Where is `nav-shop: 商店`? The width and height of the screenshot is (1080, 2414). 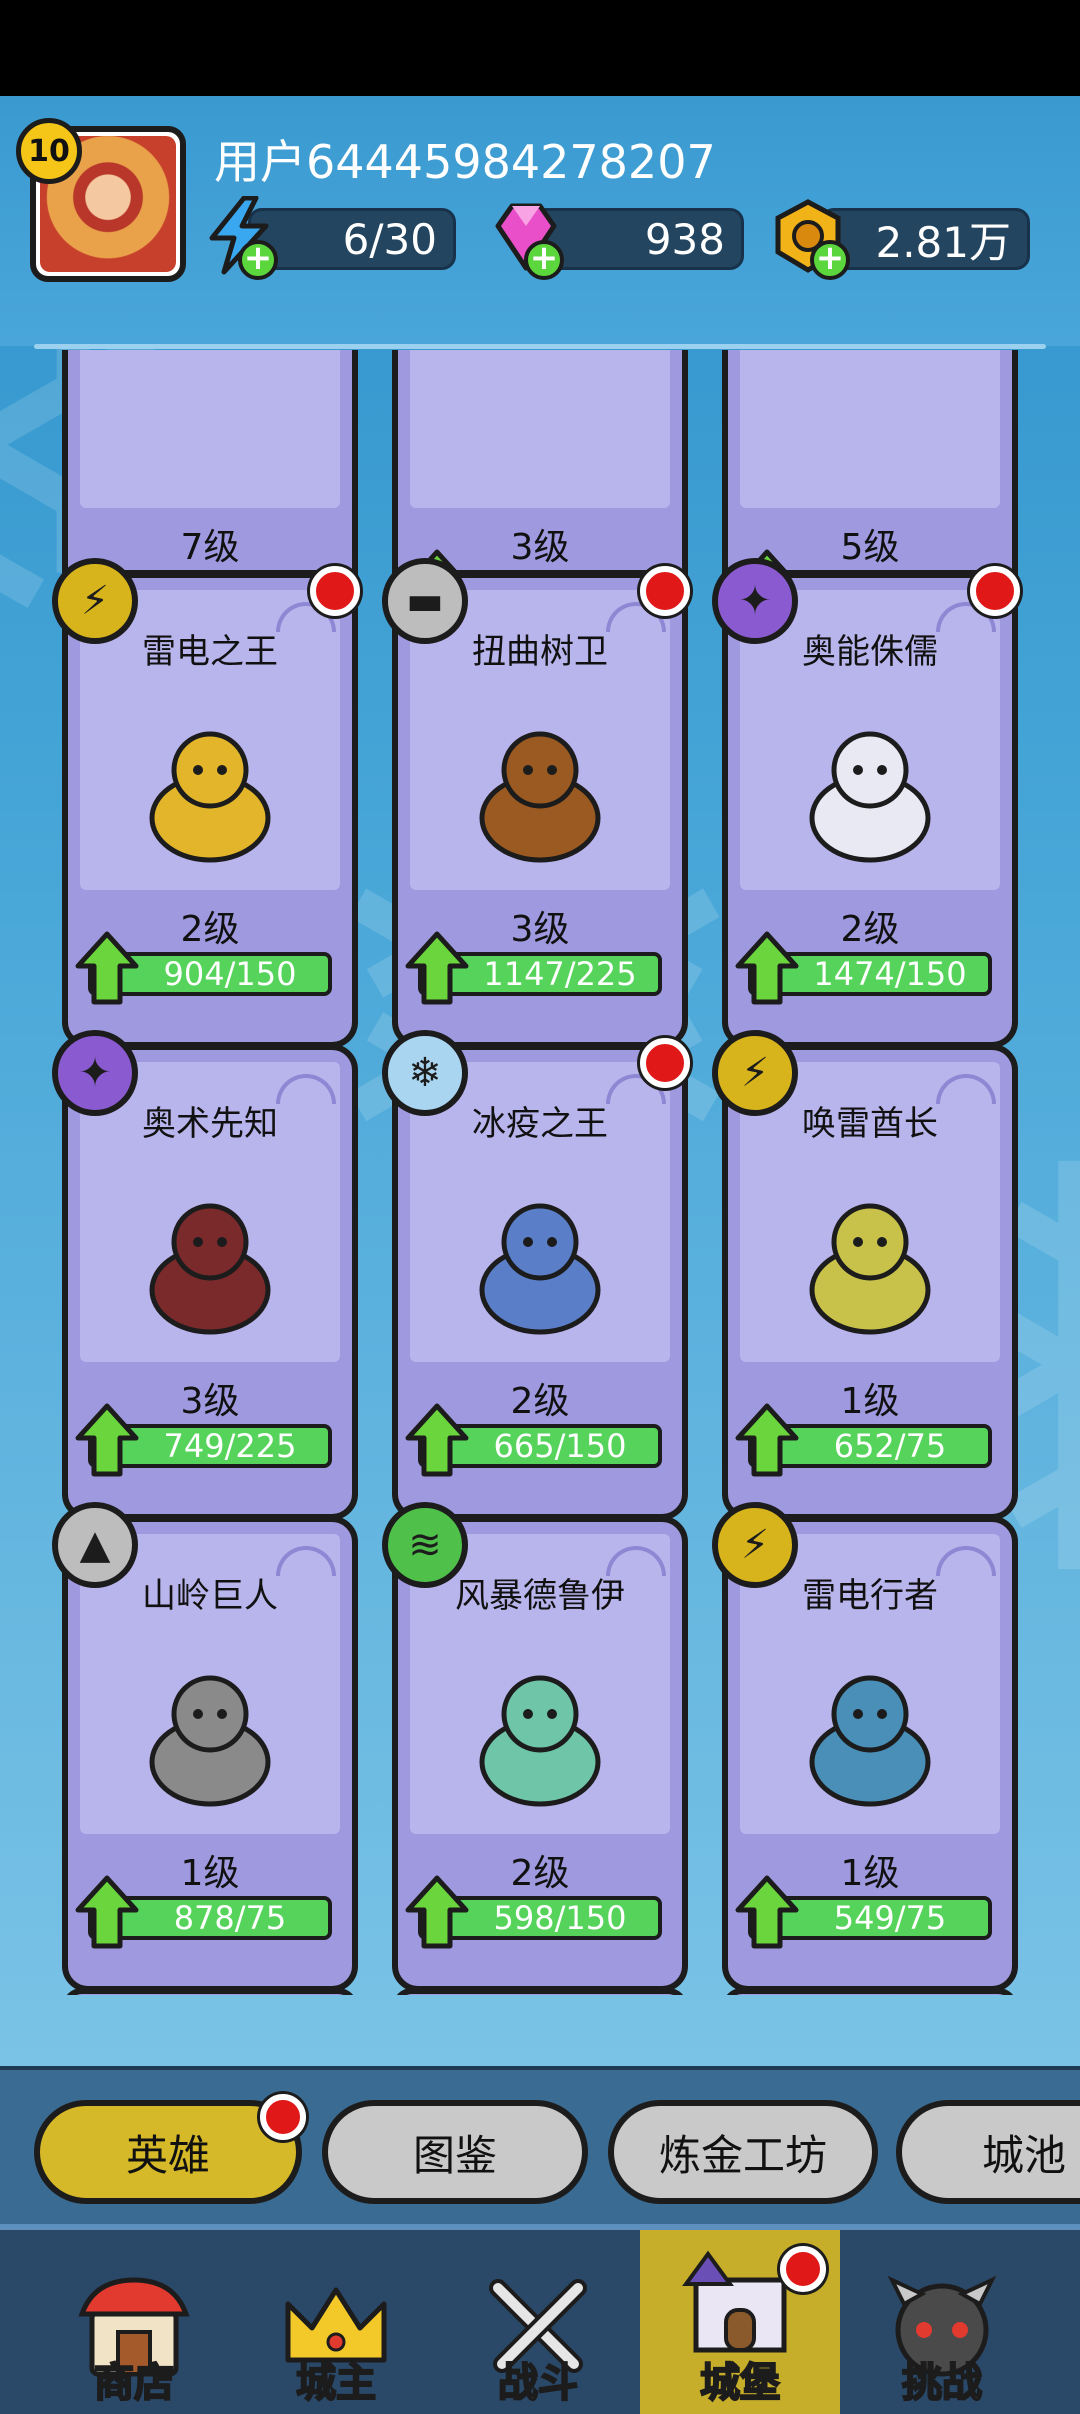 nav-shop: 商店 is located at coordinates (134, 2322).